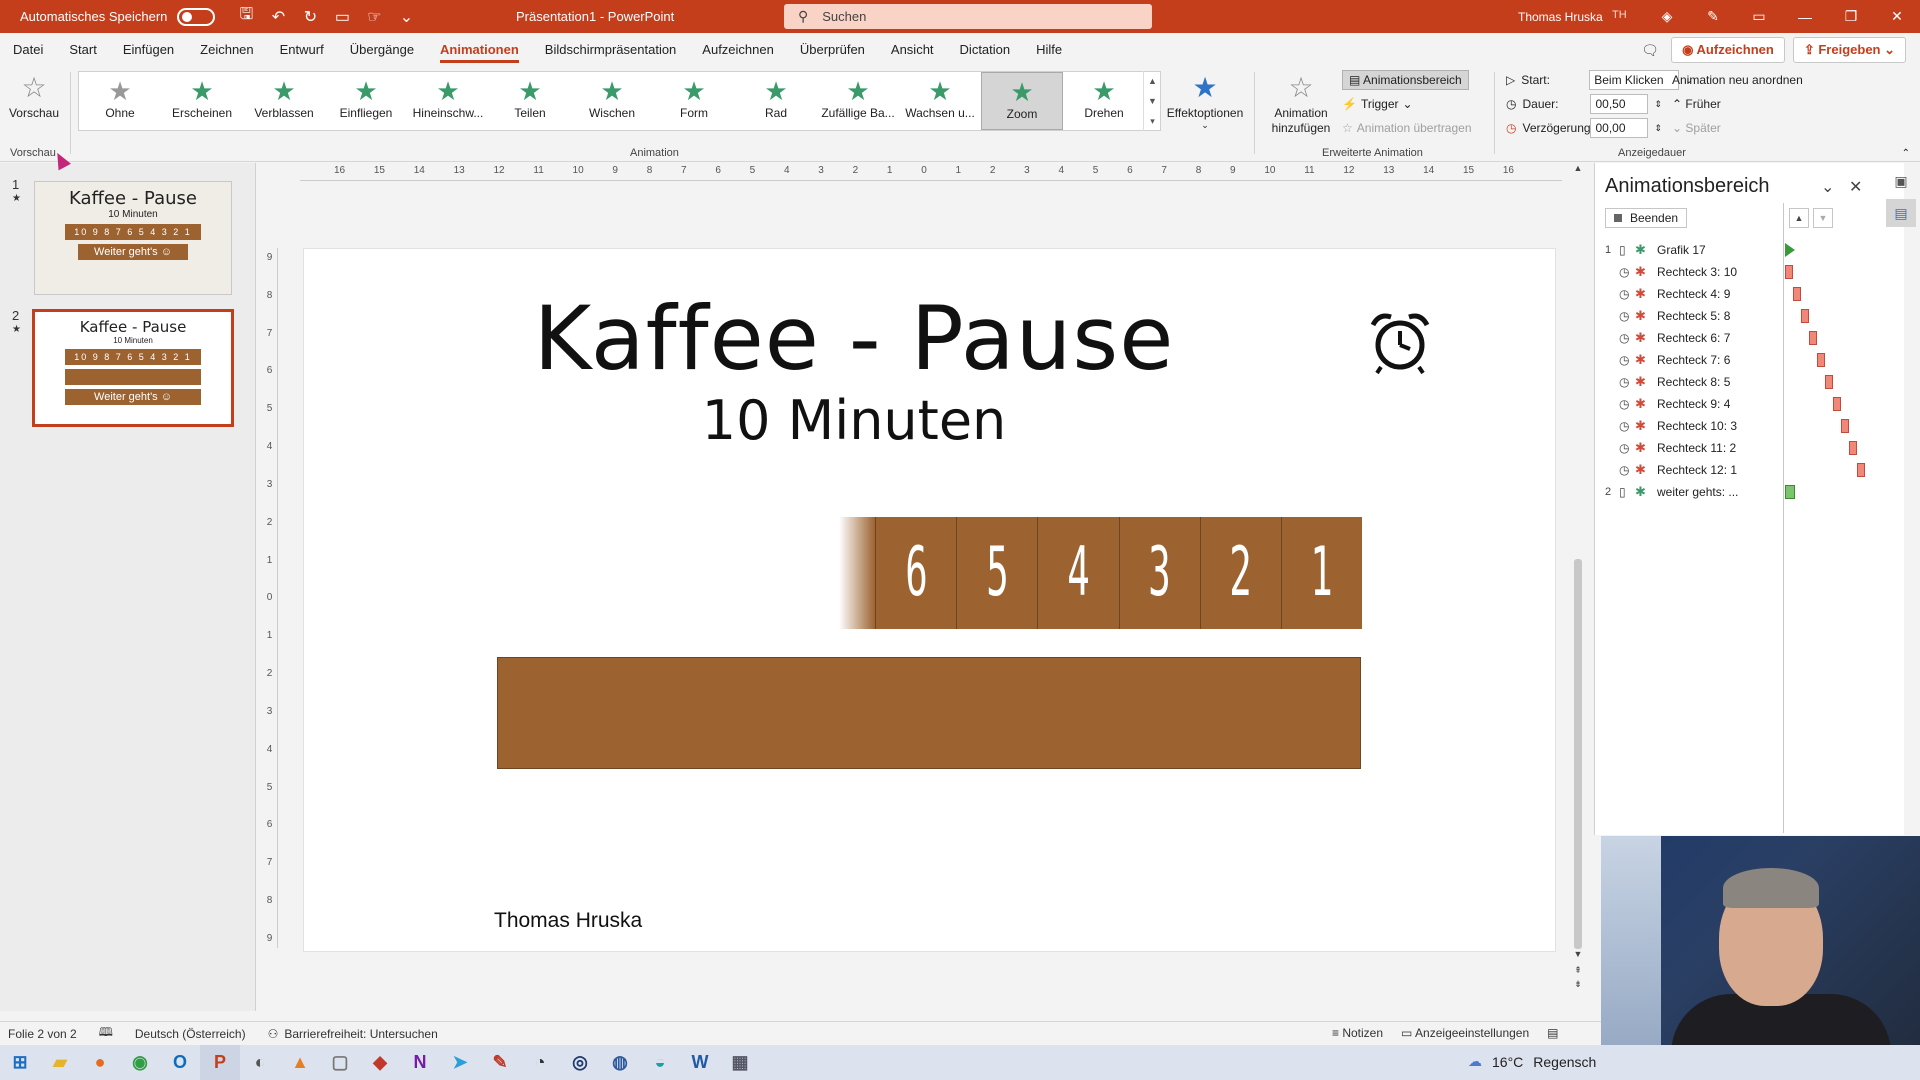 This screenshot has height=1080, width=1920. Describe the element at coordinates (1721, 382) in the screenshot. I see `animation-list-item: ◷ ✱ Rechteck 8: 5` at that location.